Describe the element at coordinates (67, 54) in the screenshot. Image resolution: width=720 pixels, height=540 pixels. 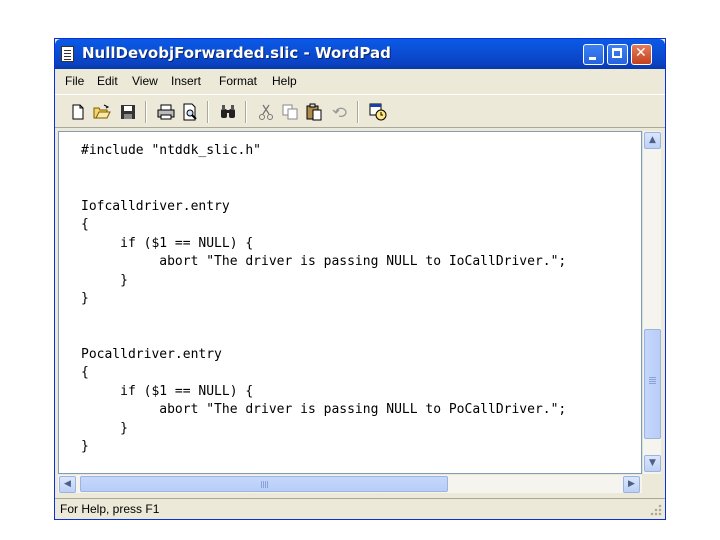
I see `wordpad-app-icon` at that location.